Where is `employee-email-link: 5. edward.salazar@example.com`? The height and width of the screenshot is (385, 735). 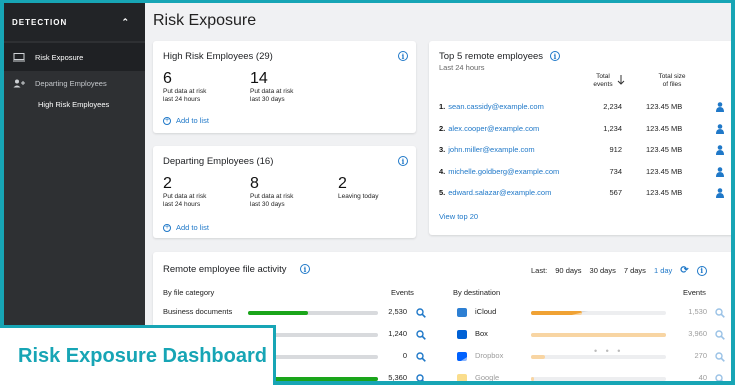 employee-email-link: 5. edward.salazar@example.com is located at coordinates (495, 192).